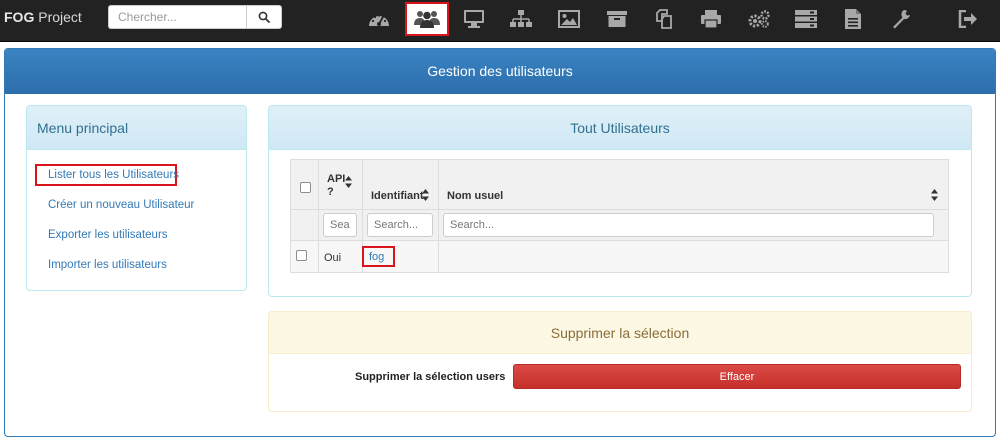 The image size is (1000, 442). Describe the element at coordinates (108, 235) in the screenshot. I see `menu-item-export-users: Exporter les utilisateurs` at that location.